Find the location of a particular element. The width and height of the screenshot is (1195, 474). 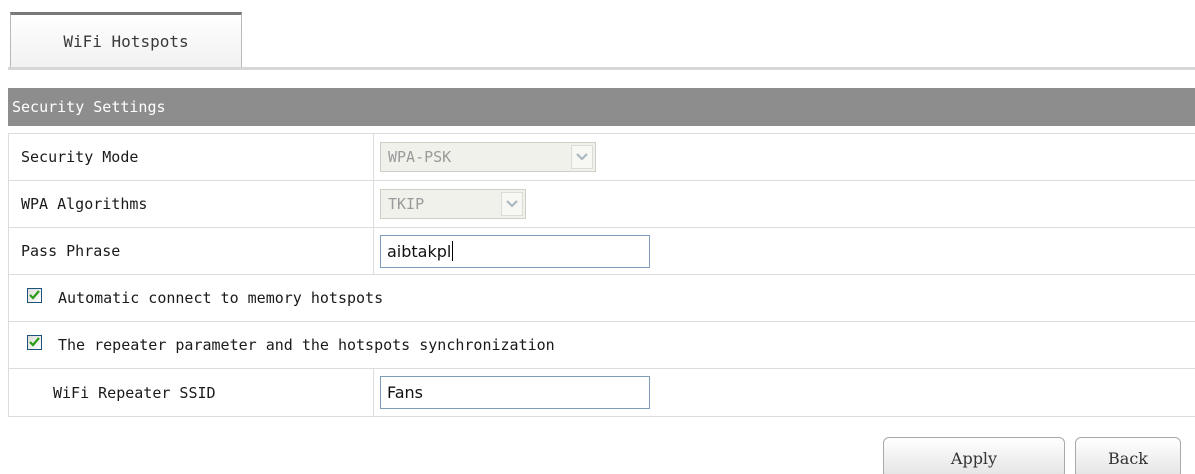

pass-phrase-row: Pass Phrase aibtakpl is located at coordinates (601, 251).